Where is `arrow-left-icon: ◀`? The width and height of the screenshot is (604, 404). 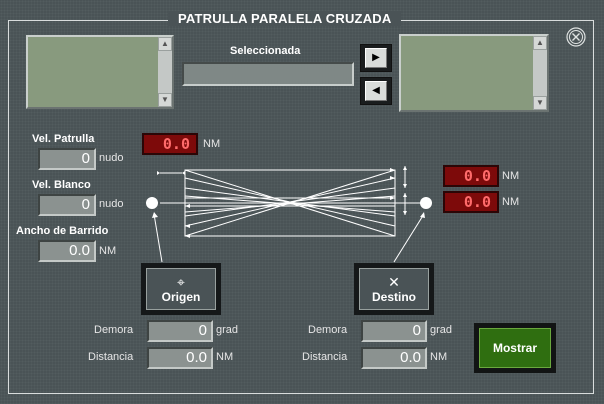 arrow-left-icon: ◀ is located at coordinates (376, 91).